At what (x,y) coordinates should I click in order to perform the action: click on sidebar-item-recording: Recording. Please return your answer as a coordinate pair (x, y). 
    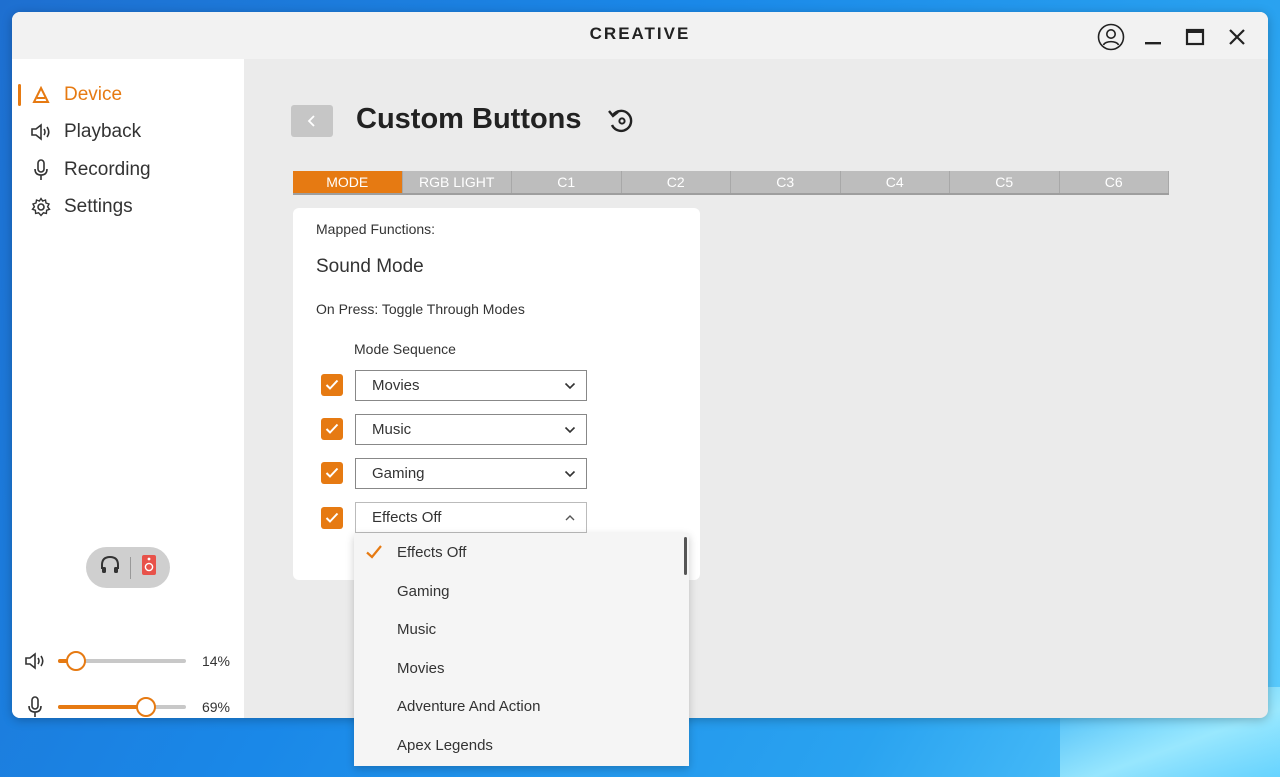
    Looking at the image, I should click on (128, 170).